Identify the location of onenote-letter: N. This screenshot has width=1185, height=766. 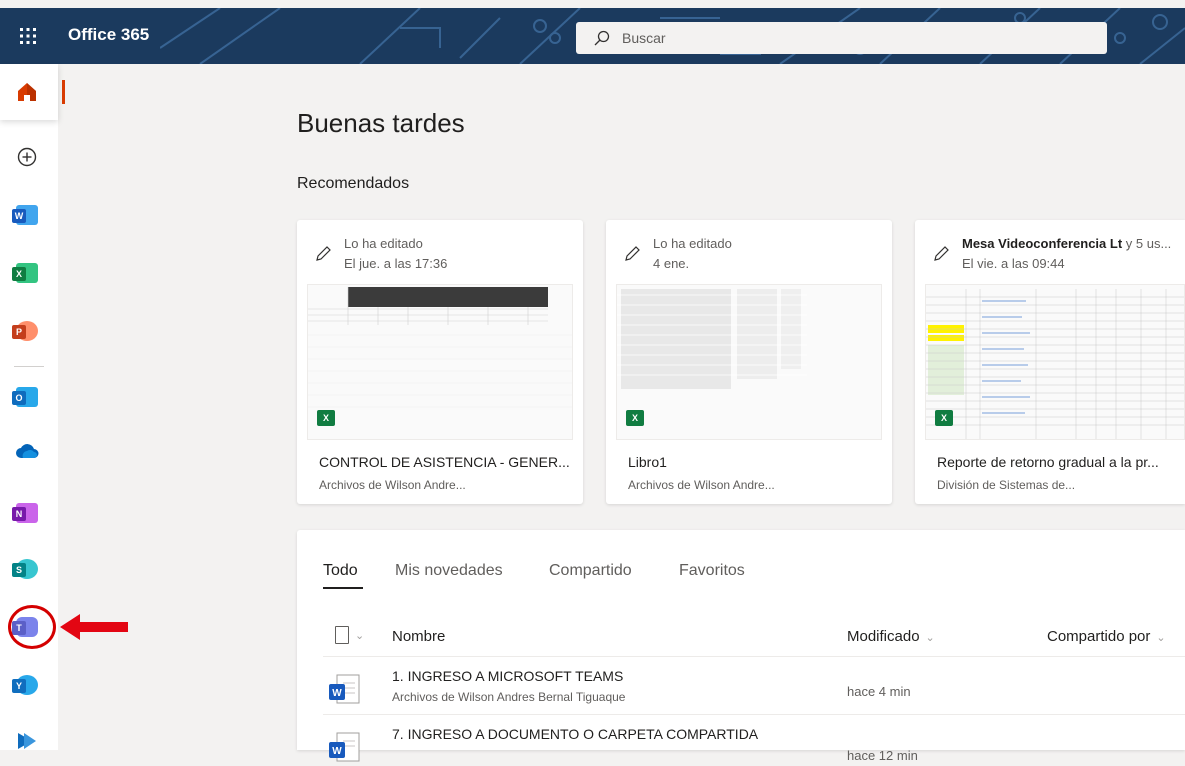
(19, 514).